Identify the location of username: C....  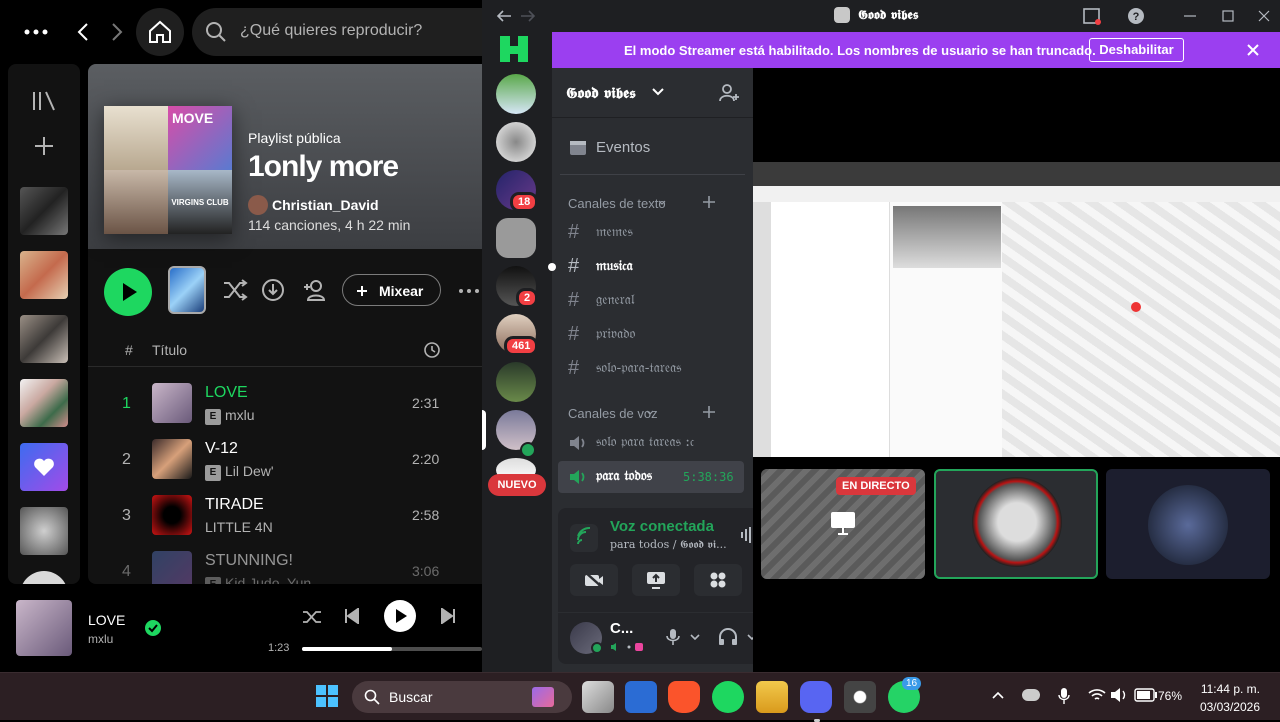
(621, 628).